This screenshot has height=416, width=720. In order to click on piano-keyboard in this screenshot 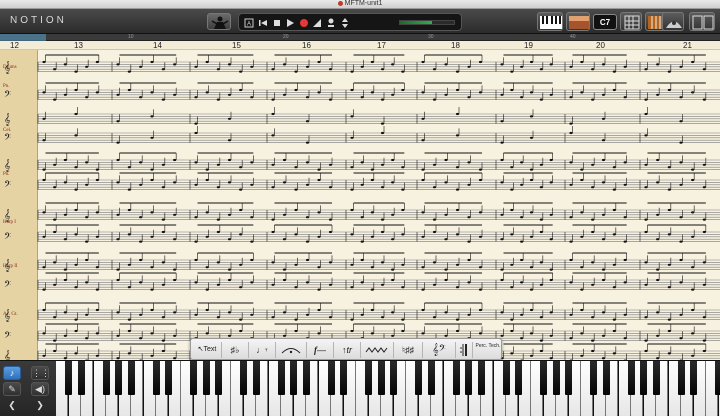, I will do `click(388, 388)`.